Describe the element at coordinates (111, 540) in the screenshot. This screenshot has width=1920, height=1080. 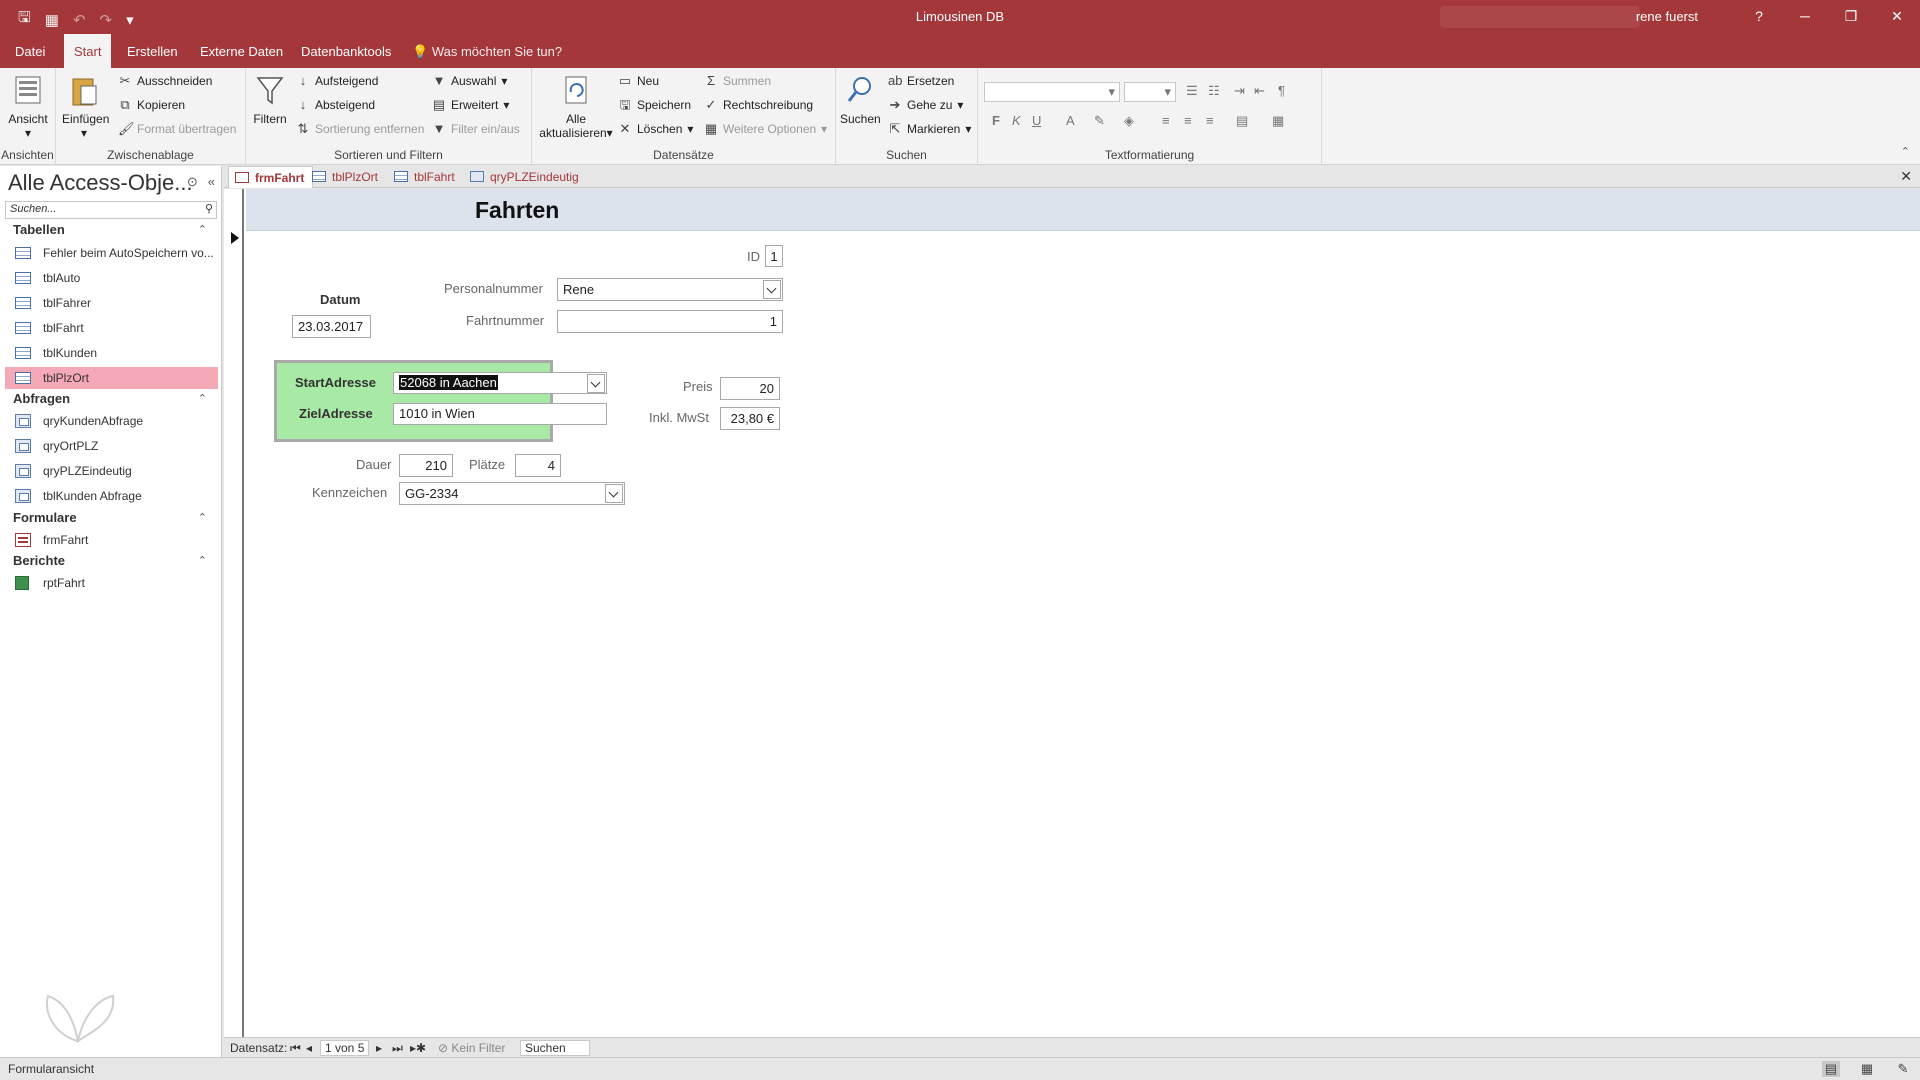
I see `nav-item-form: frmFahrt` at that location.